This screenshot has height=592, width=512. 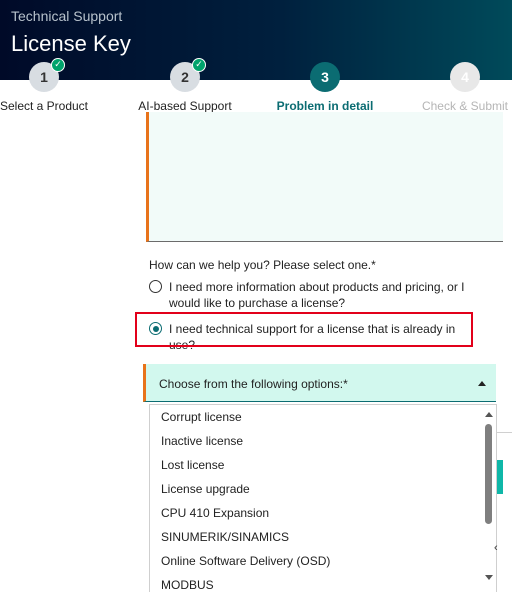 I want to click on selection-highlight-box, so click(x=304, y=329).